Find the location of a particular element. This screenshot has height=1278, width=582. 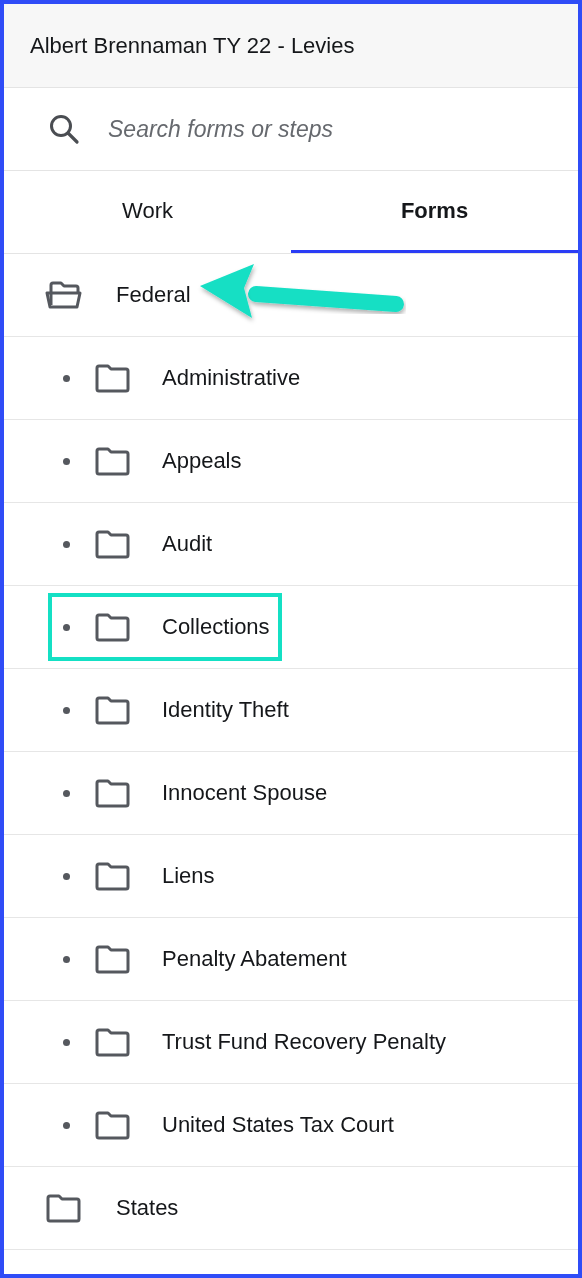

item-label: Identity Theft is located at coordinates (225, 710).